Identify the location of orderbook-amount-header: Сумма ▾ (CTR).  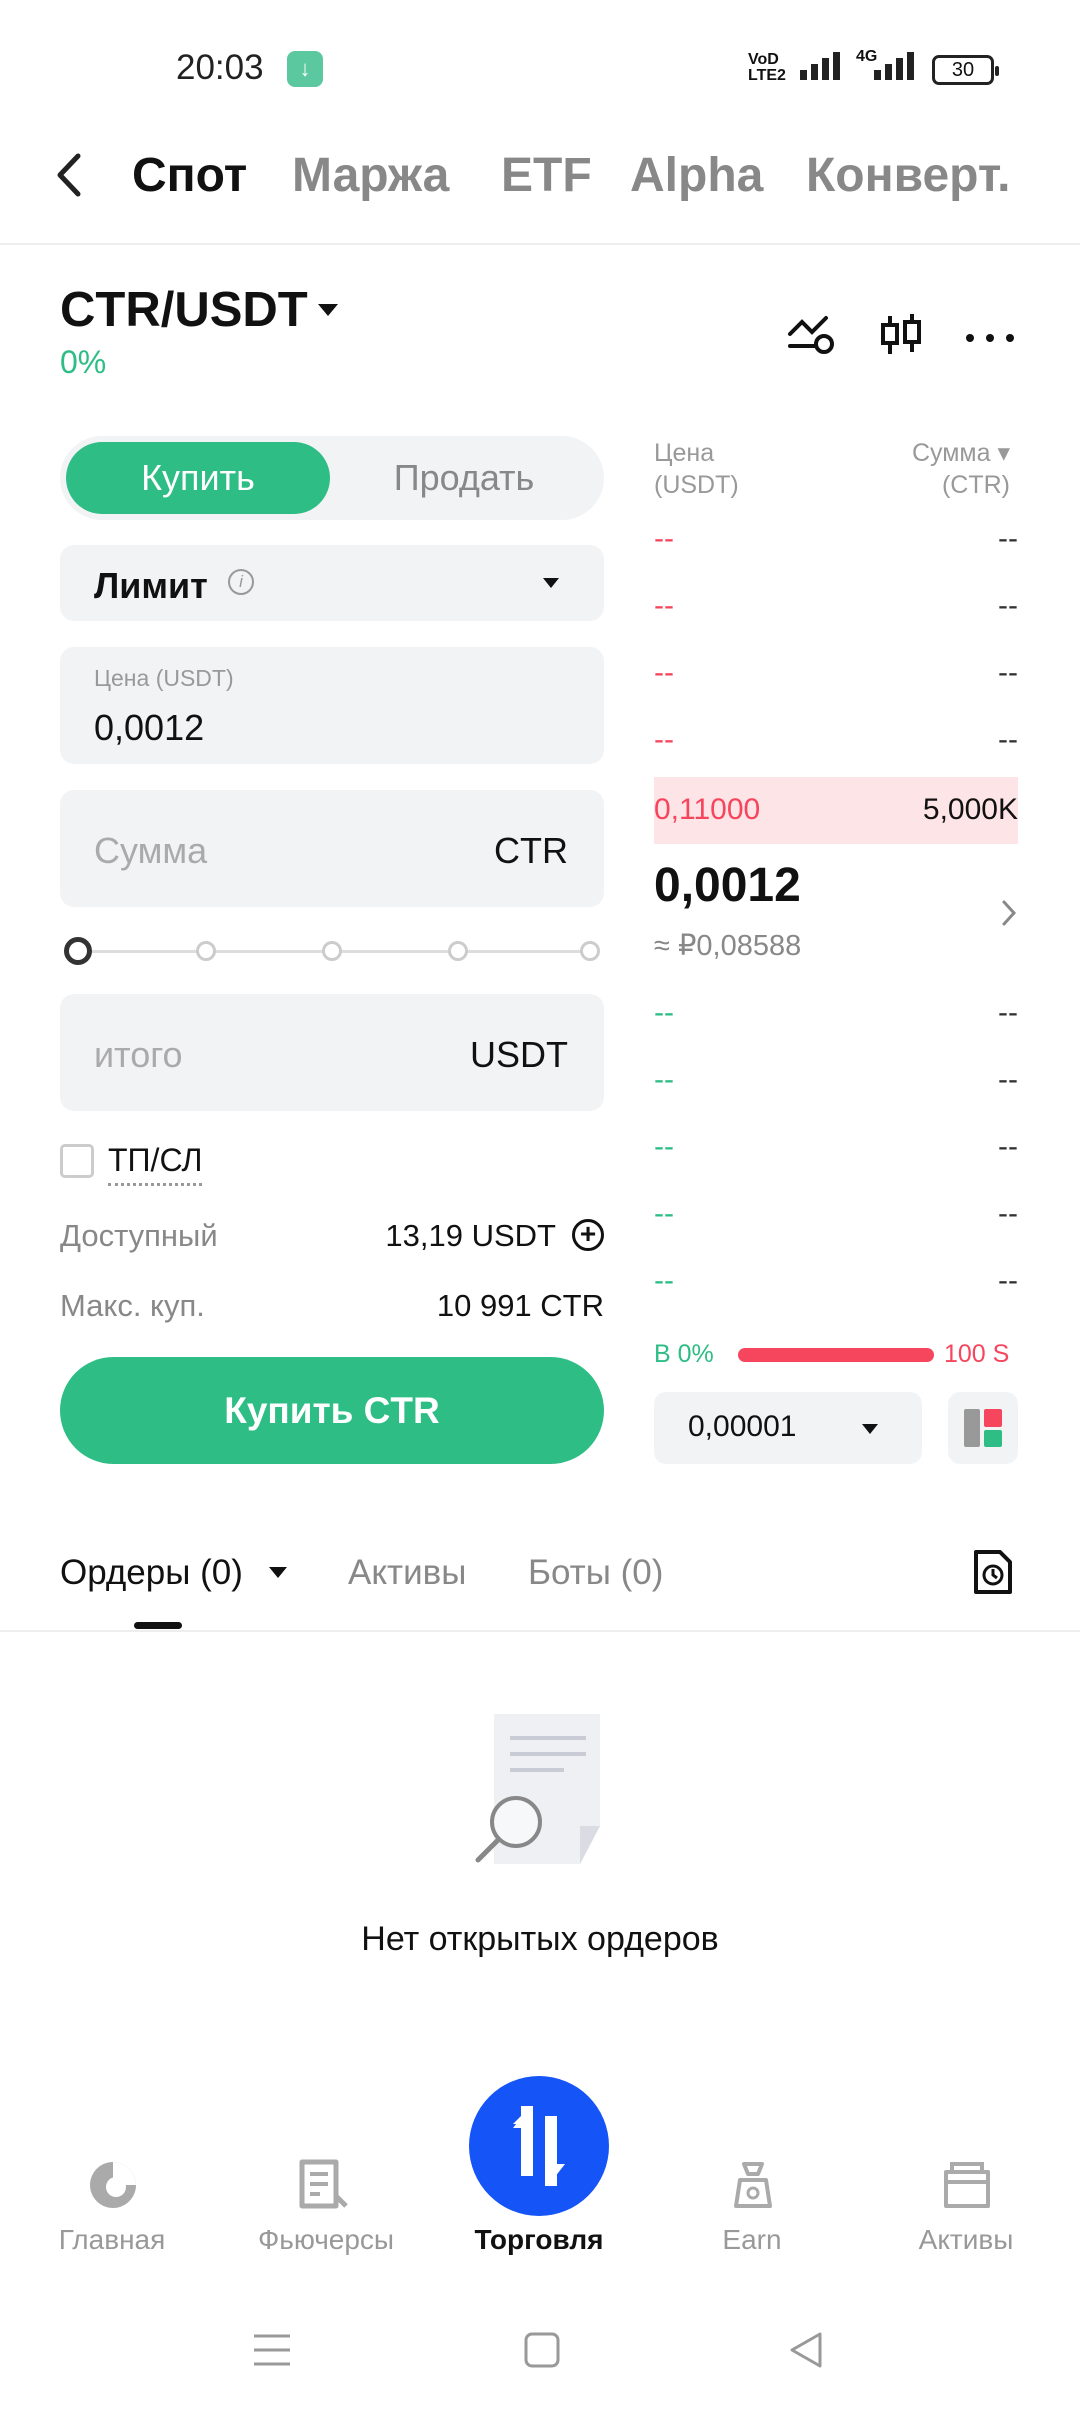
(955, 469).